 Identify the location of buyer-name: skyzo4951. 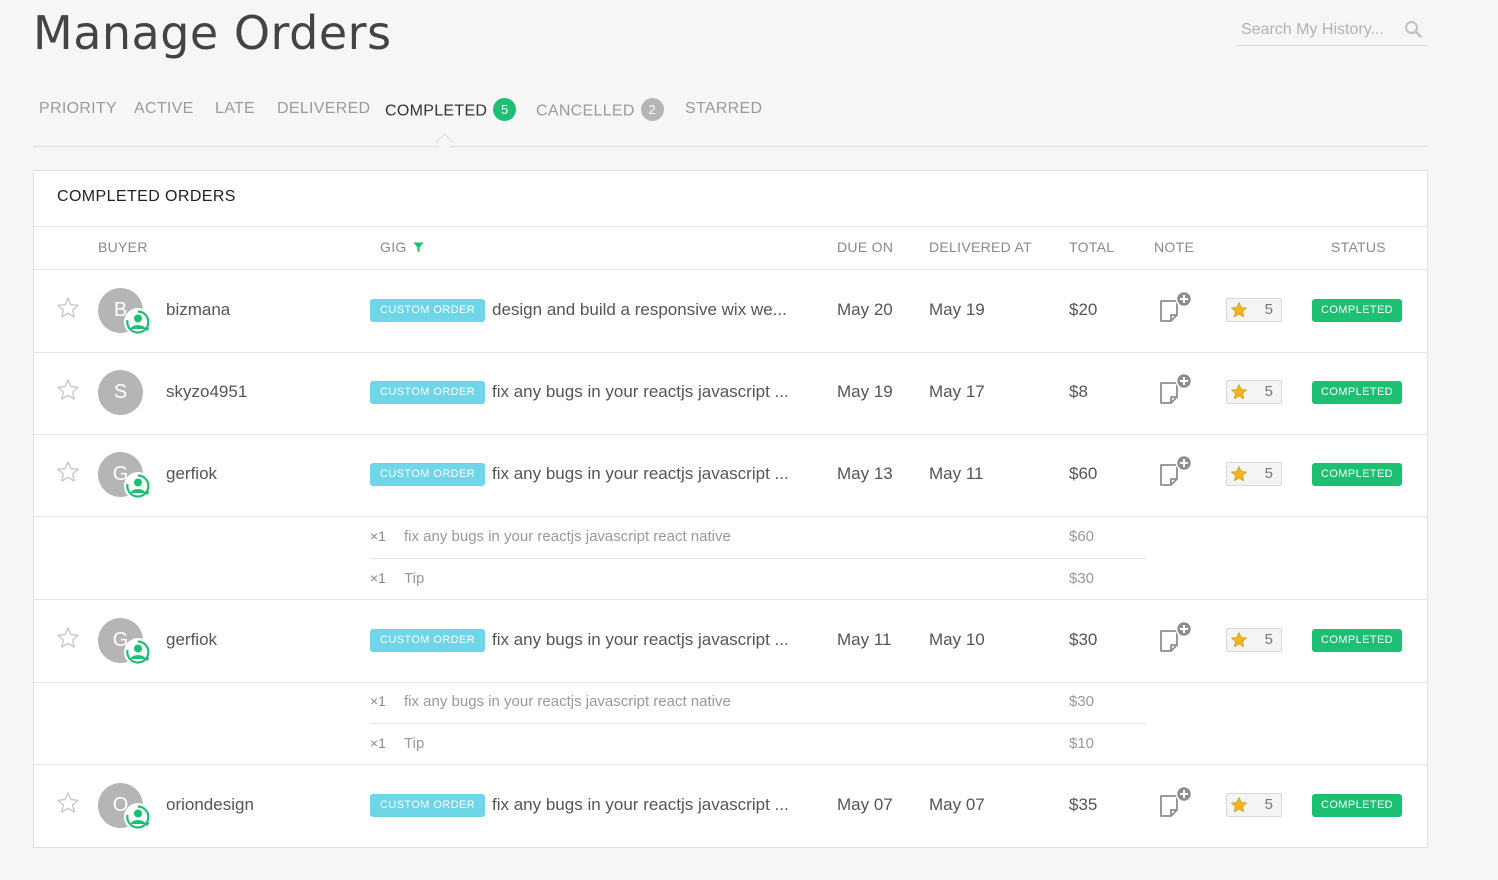
(206, 392).